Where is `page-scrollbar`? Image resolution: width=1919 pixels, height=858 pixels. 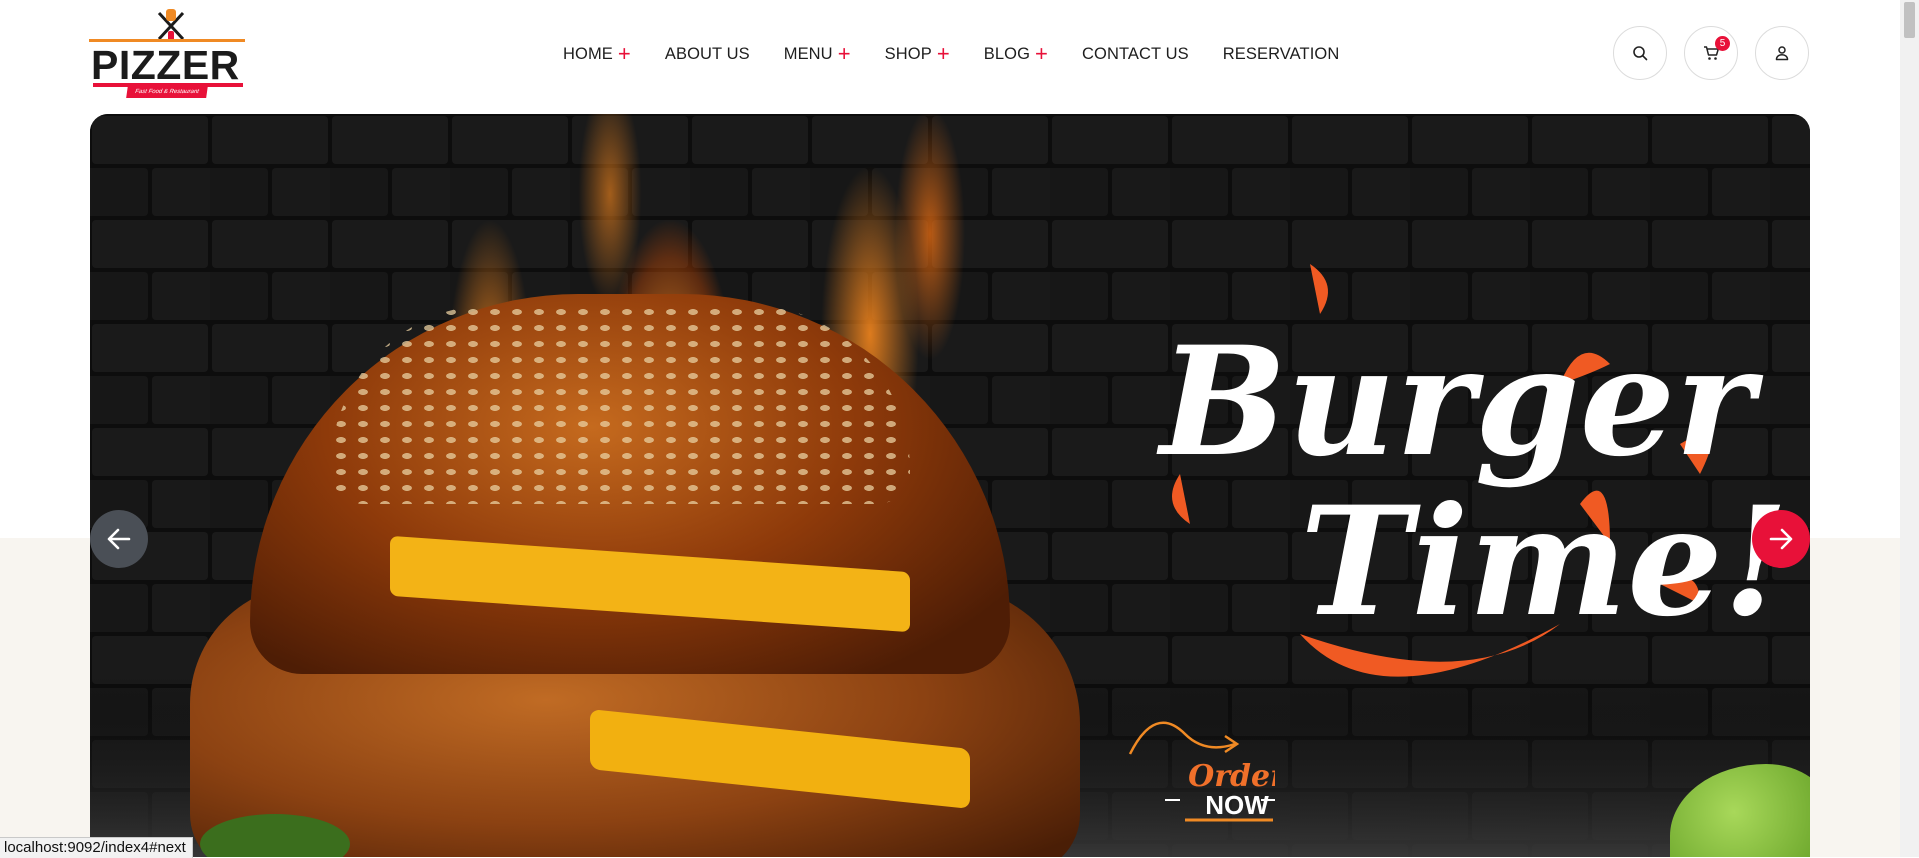 page-scrollbar is located at coordinates (1909, 428).